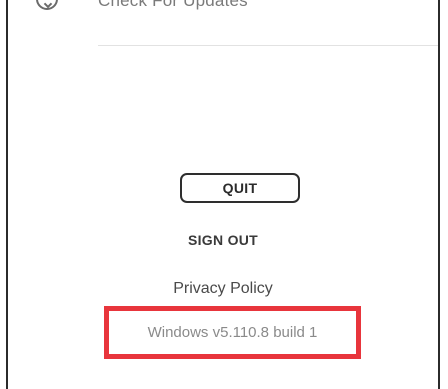 Image resolution: width=448 pixels, height=389 pixels. Describe the element at coordinates (223, 289) in the screenshot. I see `privacy-policy-link: Privacy Policy` at that location.